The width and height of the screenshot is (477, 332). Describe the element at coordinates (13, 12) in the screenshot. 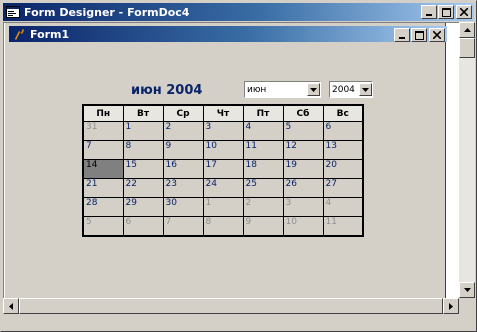

I see `app-icon` at that location.